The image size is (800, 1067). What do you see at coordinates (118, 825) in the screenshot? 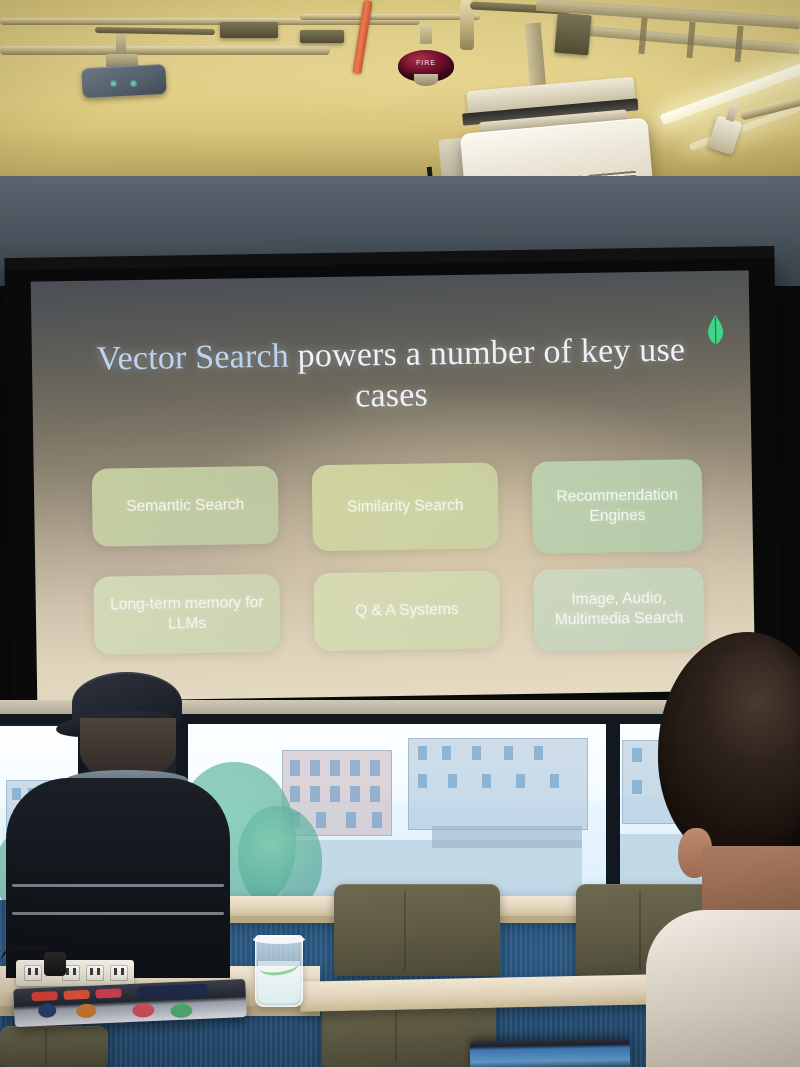
I see `attendee-with-cap` at bounding box center [118, 825].